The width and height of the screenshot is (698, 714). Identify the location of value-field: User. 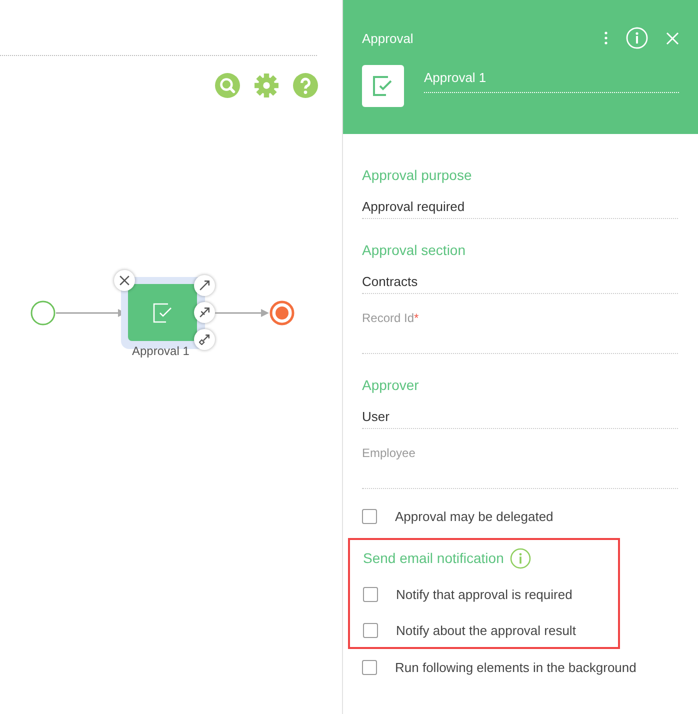
(520, 413).